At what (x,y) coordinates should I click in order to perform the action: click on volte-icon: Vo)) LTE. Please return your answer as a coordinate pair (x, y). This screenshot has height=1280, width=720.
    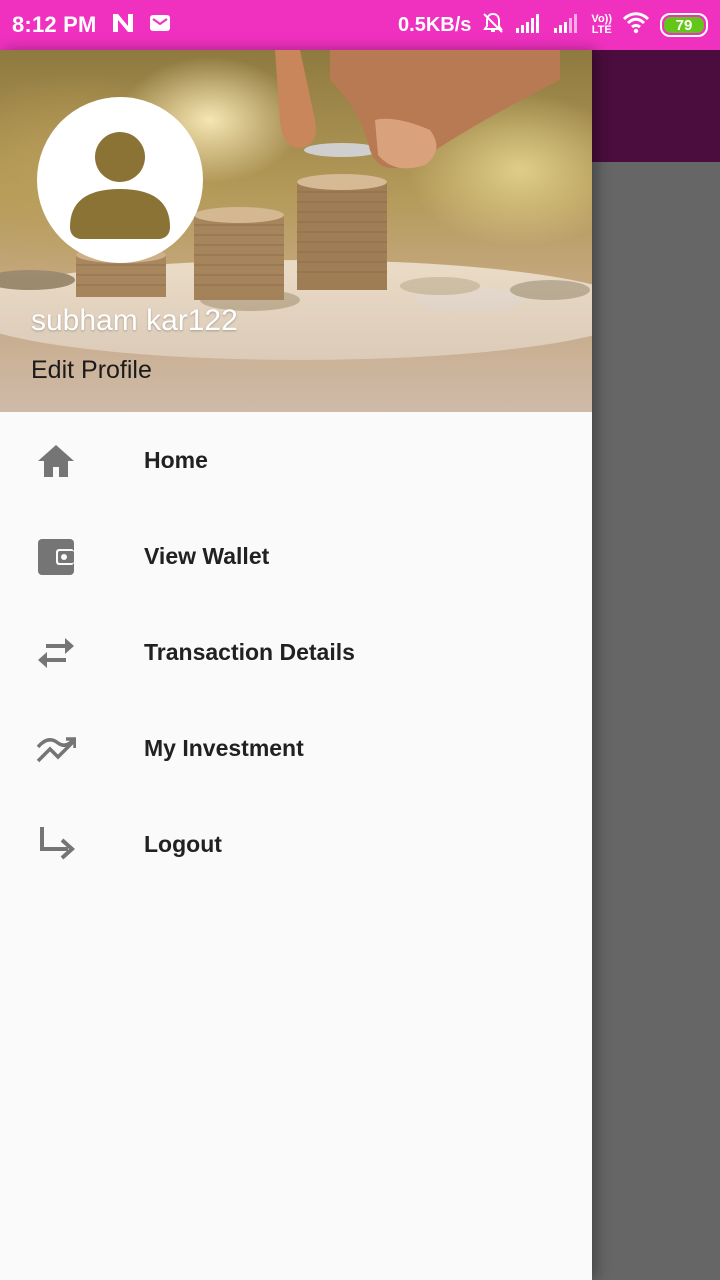
    Looking at the image, I should click on (601, 24).